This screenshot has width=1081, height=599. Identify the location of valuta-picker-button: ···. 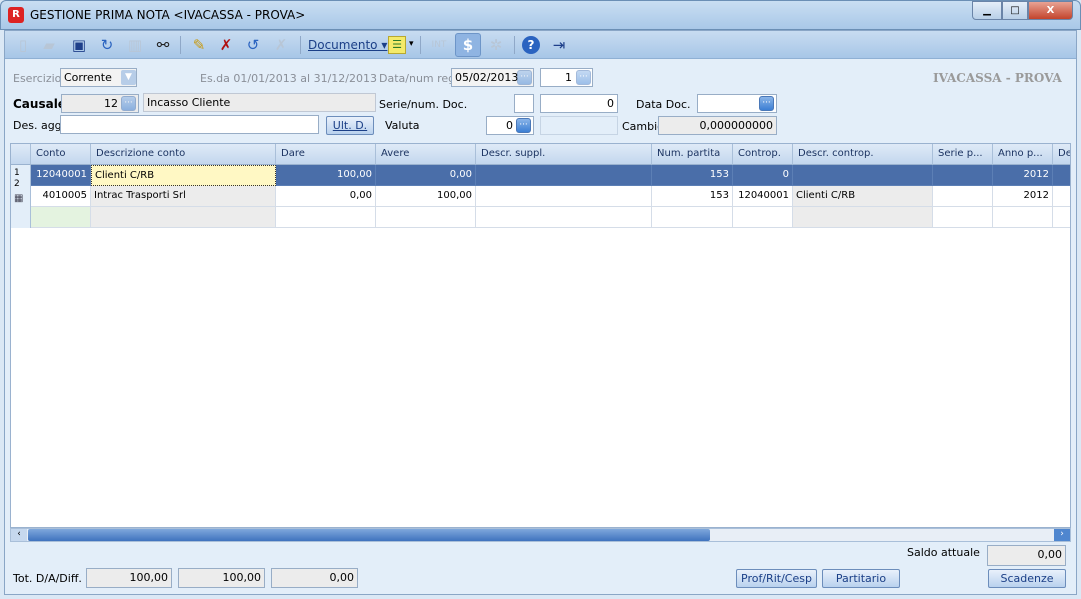
(523, 125).